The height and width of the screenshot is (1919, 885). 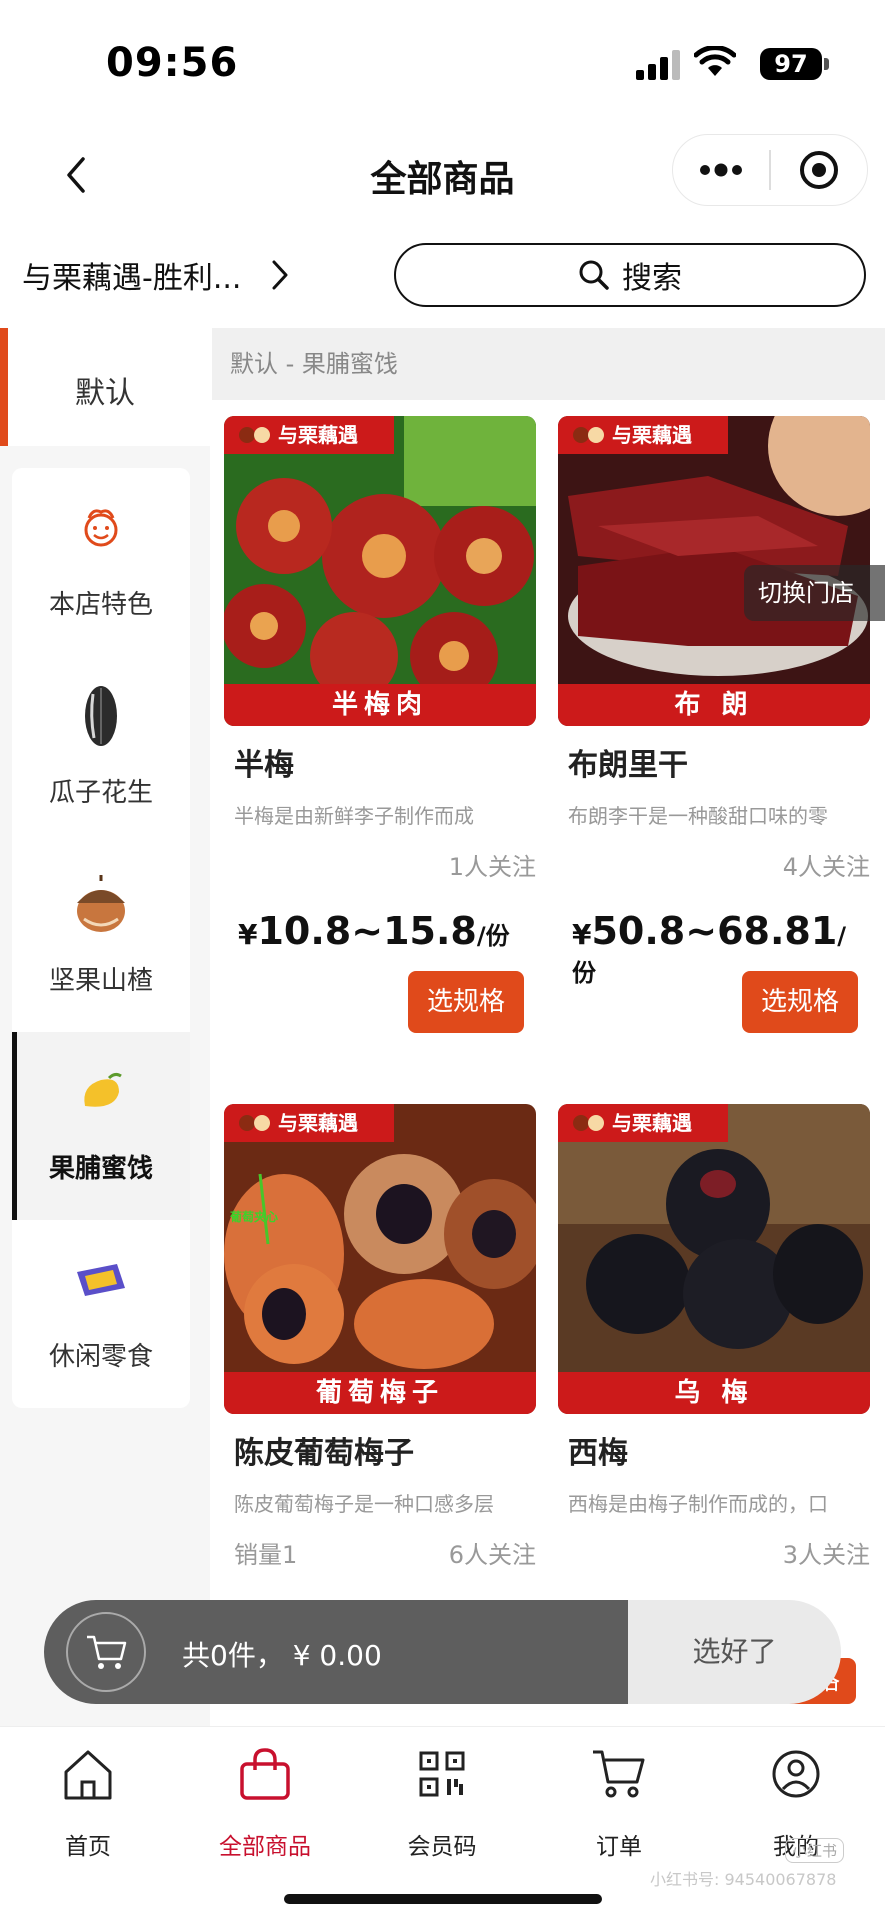 I want to click on tab-label: 会员码, so click(x=442, y=1847).